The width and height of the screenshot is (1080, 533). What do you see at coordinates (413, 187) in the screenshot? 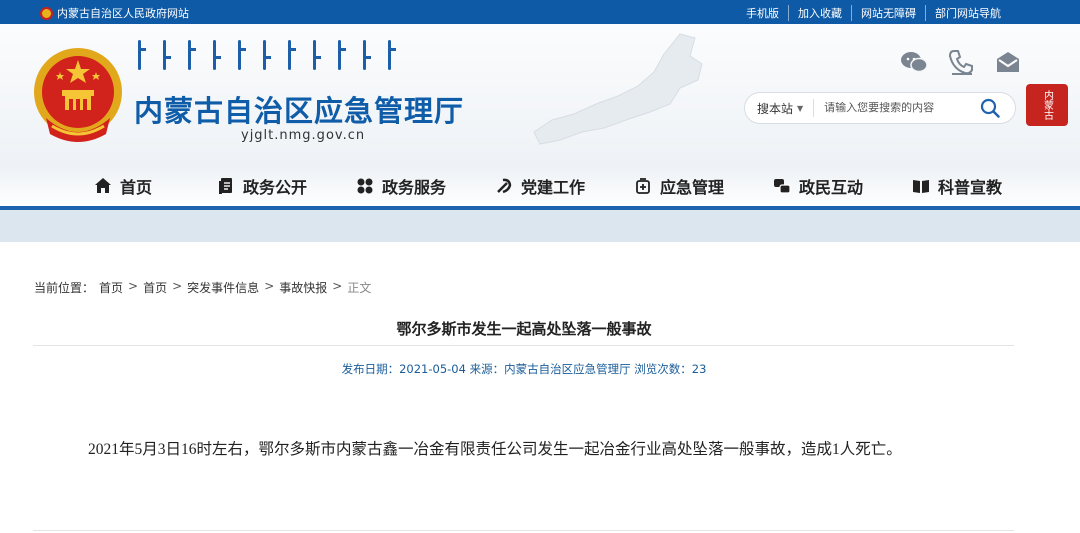
I see `nav-item-label: 政务服务` at bounding box center [413, 187].